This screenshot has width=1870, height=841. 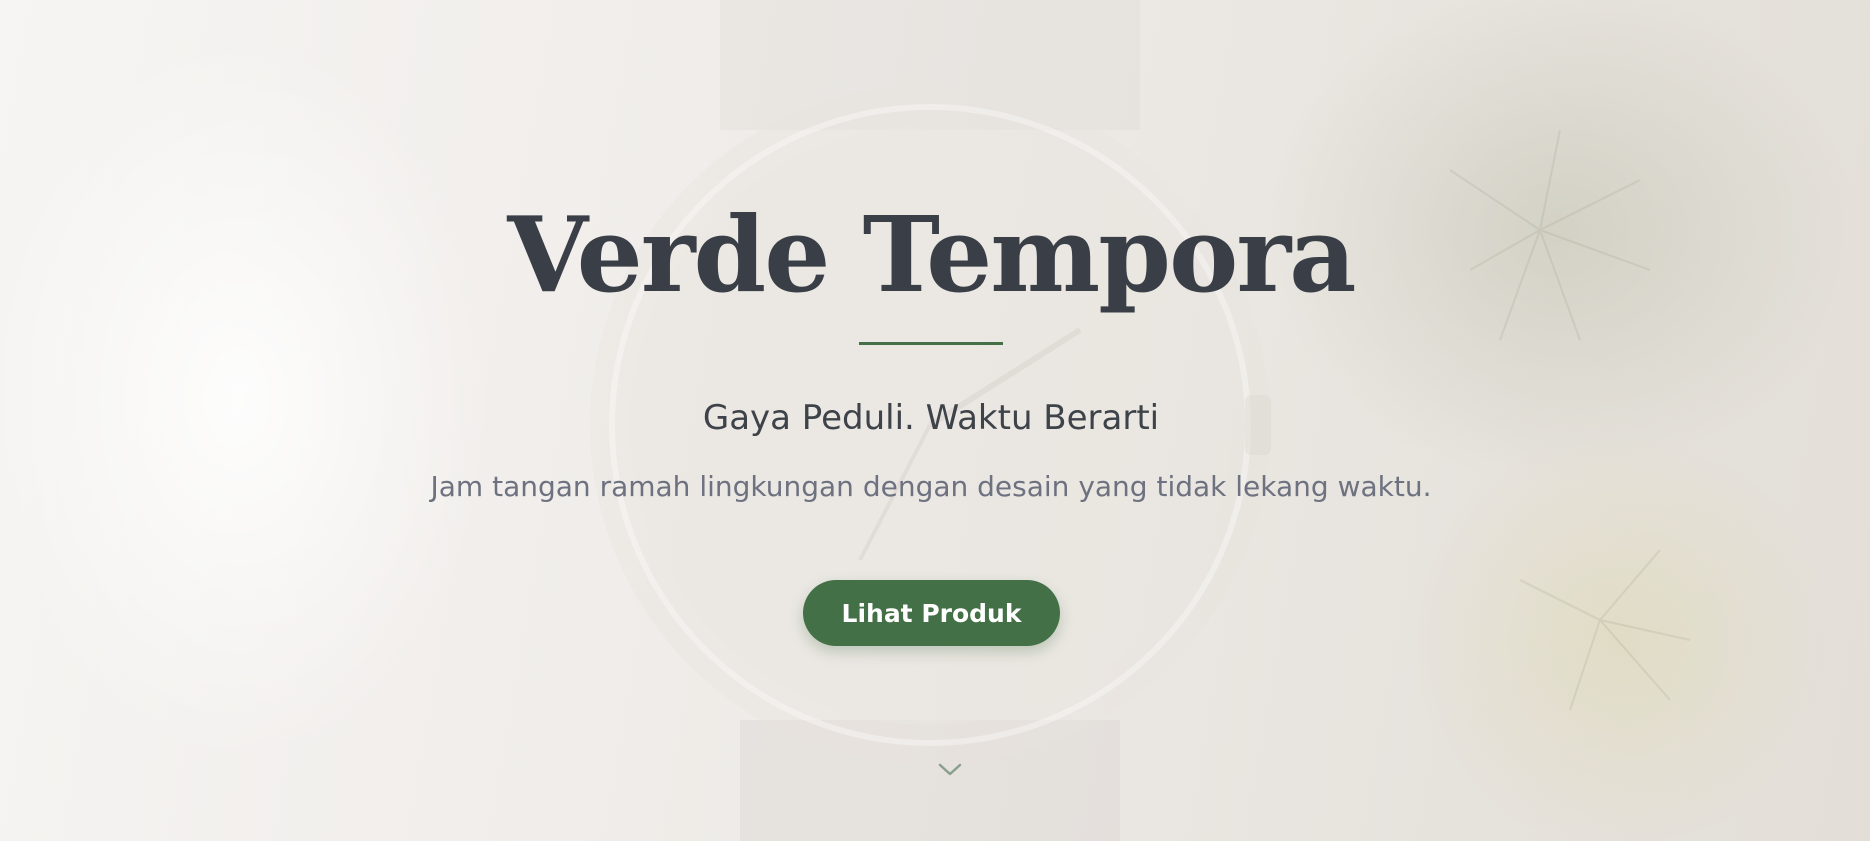 What do you see at coordinates (931, 613) in the screenshot?
I see `view-products-button: Lihat Produk` at bounding box center [931, 613].